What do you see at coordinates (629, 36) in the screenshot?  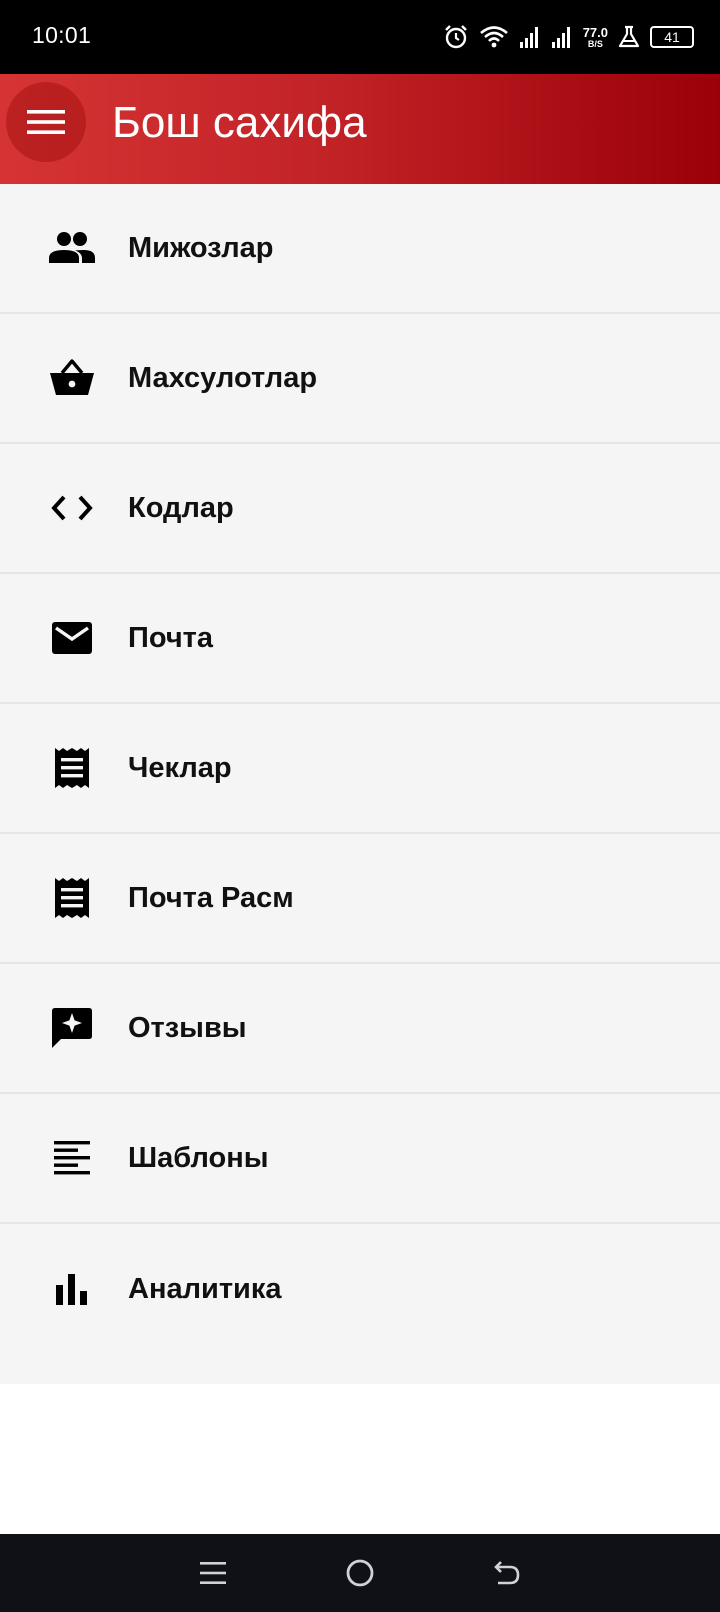 I see `flask-icon` at bounding box center [629, 36].